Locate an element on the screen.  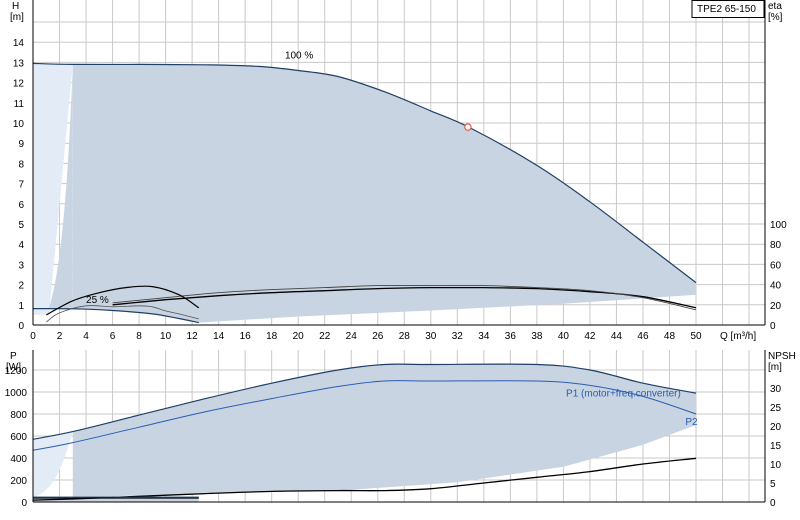
y-left-tick-label: 12 is located at coordinates (19, 84).